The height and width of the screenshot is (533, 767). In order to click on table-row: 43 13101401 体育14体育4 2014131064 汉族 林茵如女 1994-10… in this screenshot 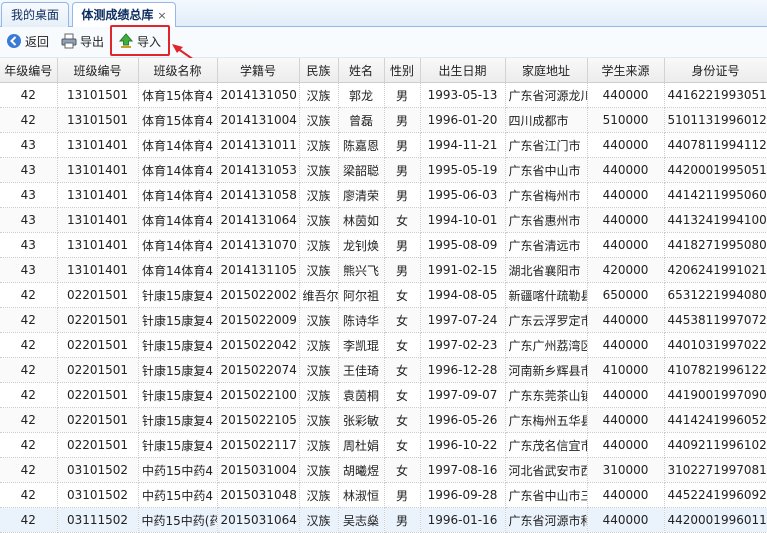, I will do `click(383, 220)`.